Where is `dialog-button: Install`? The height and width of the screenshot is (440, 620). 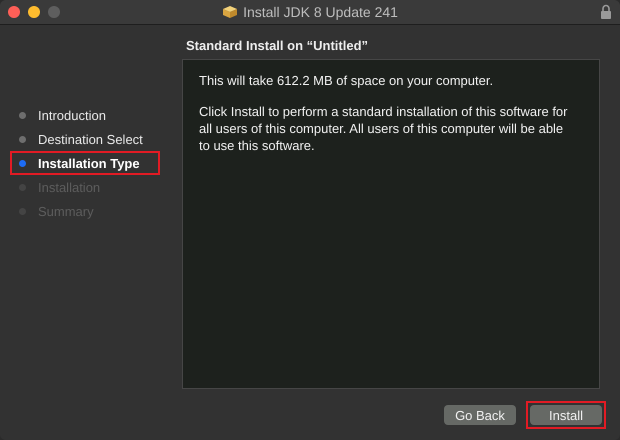
dialog-button: Install is located at coordinates (566, 415).